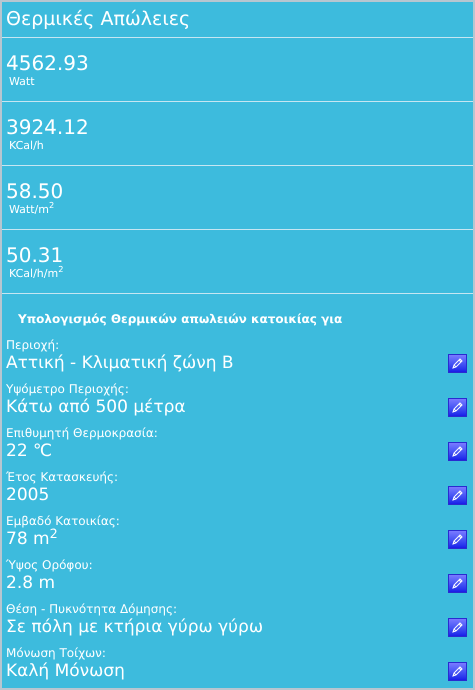 The width and height of the screenshot is (475, 690). I want to click on field-value: Σε πόλη με κτήρια γύρω γύρω, so click(135, 627).